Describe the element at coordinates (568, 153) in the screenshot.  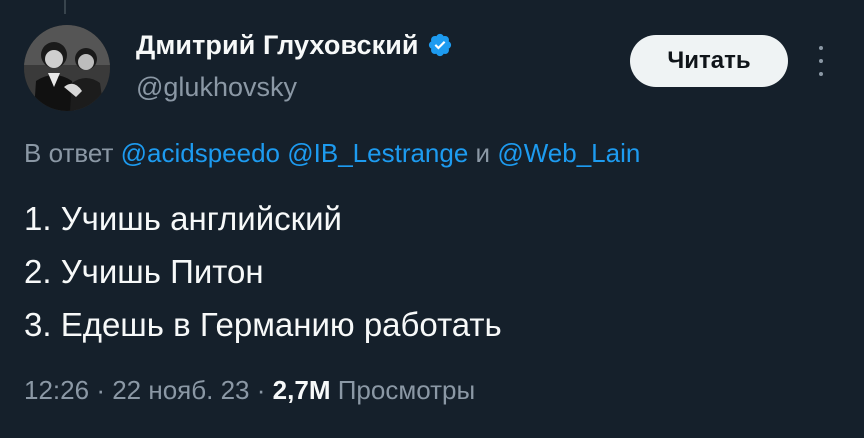
I see `mention-link: @Web_Lain` at that location.